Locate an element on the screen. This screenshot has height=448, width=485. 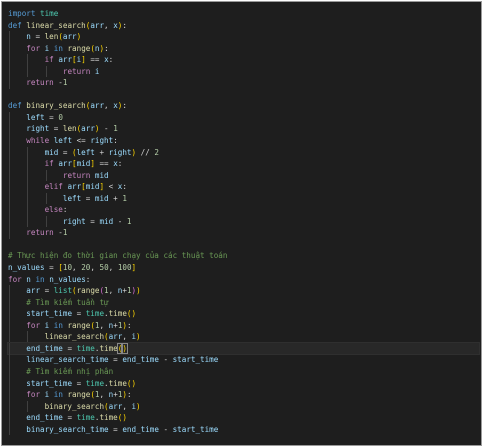
code-token: right is located at coordinates (120, 152).